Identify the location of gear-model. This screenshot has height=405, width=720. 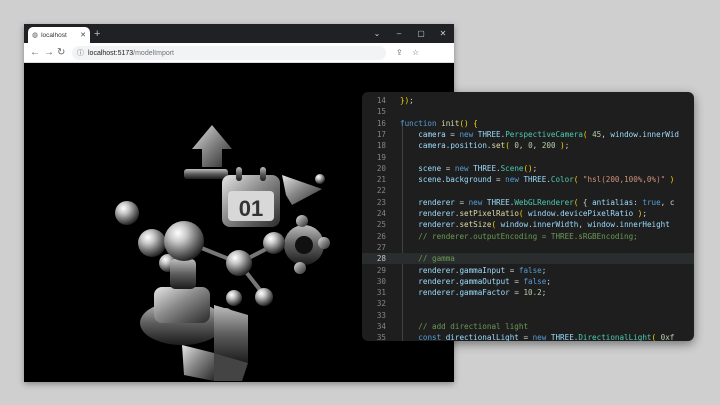
(307, 244).